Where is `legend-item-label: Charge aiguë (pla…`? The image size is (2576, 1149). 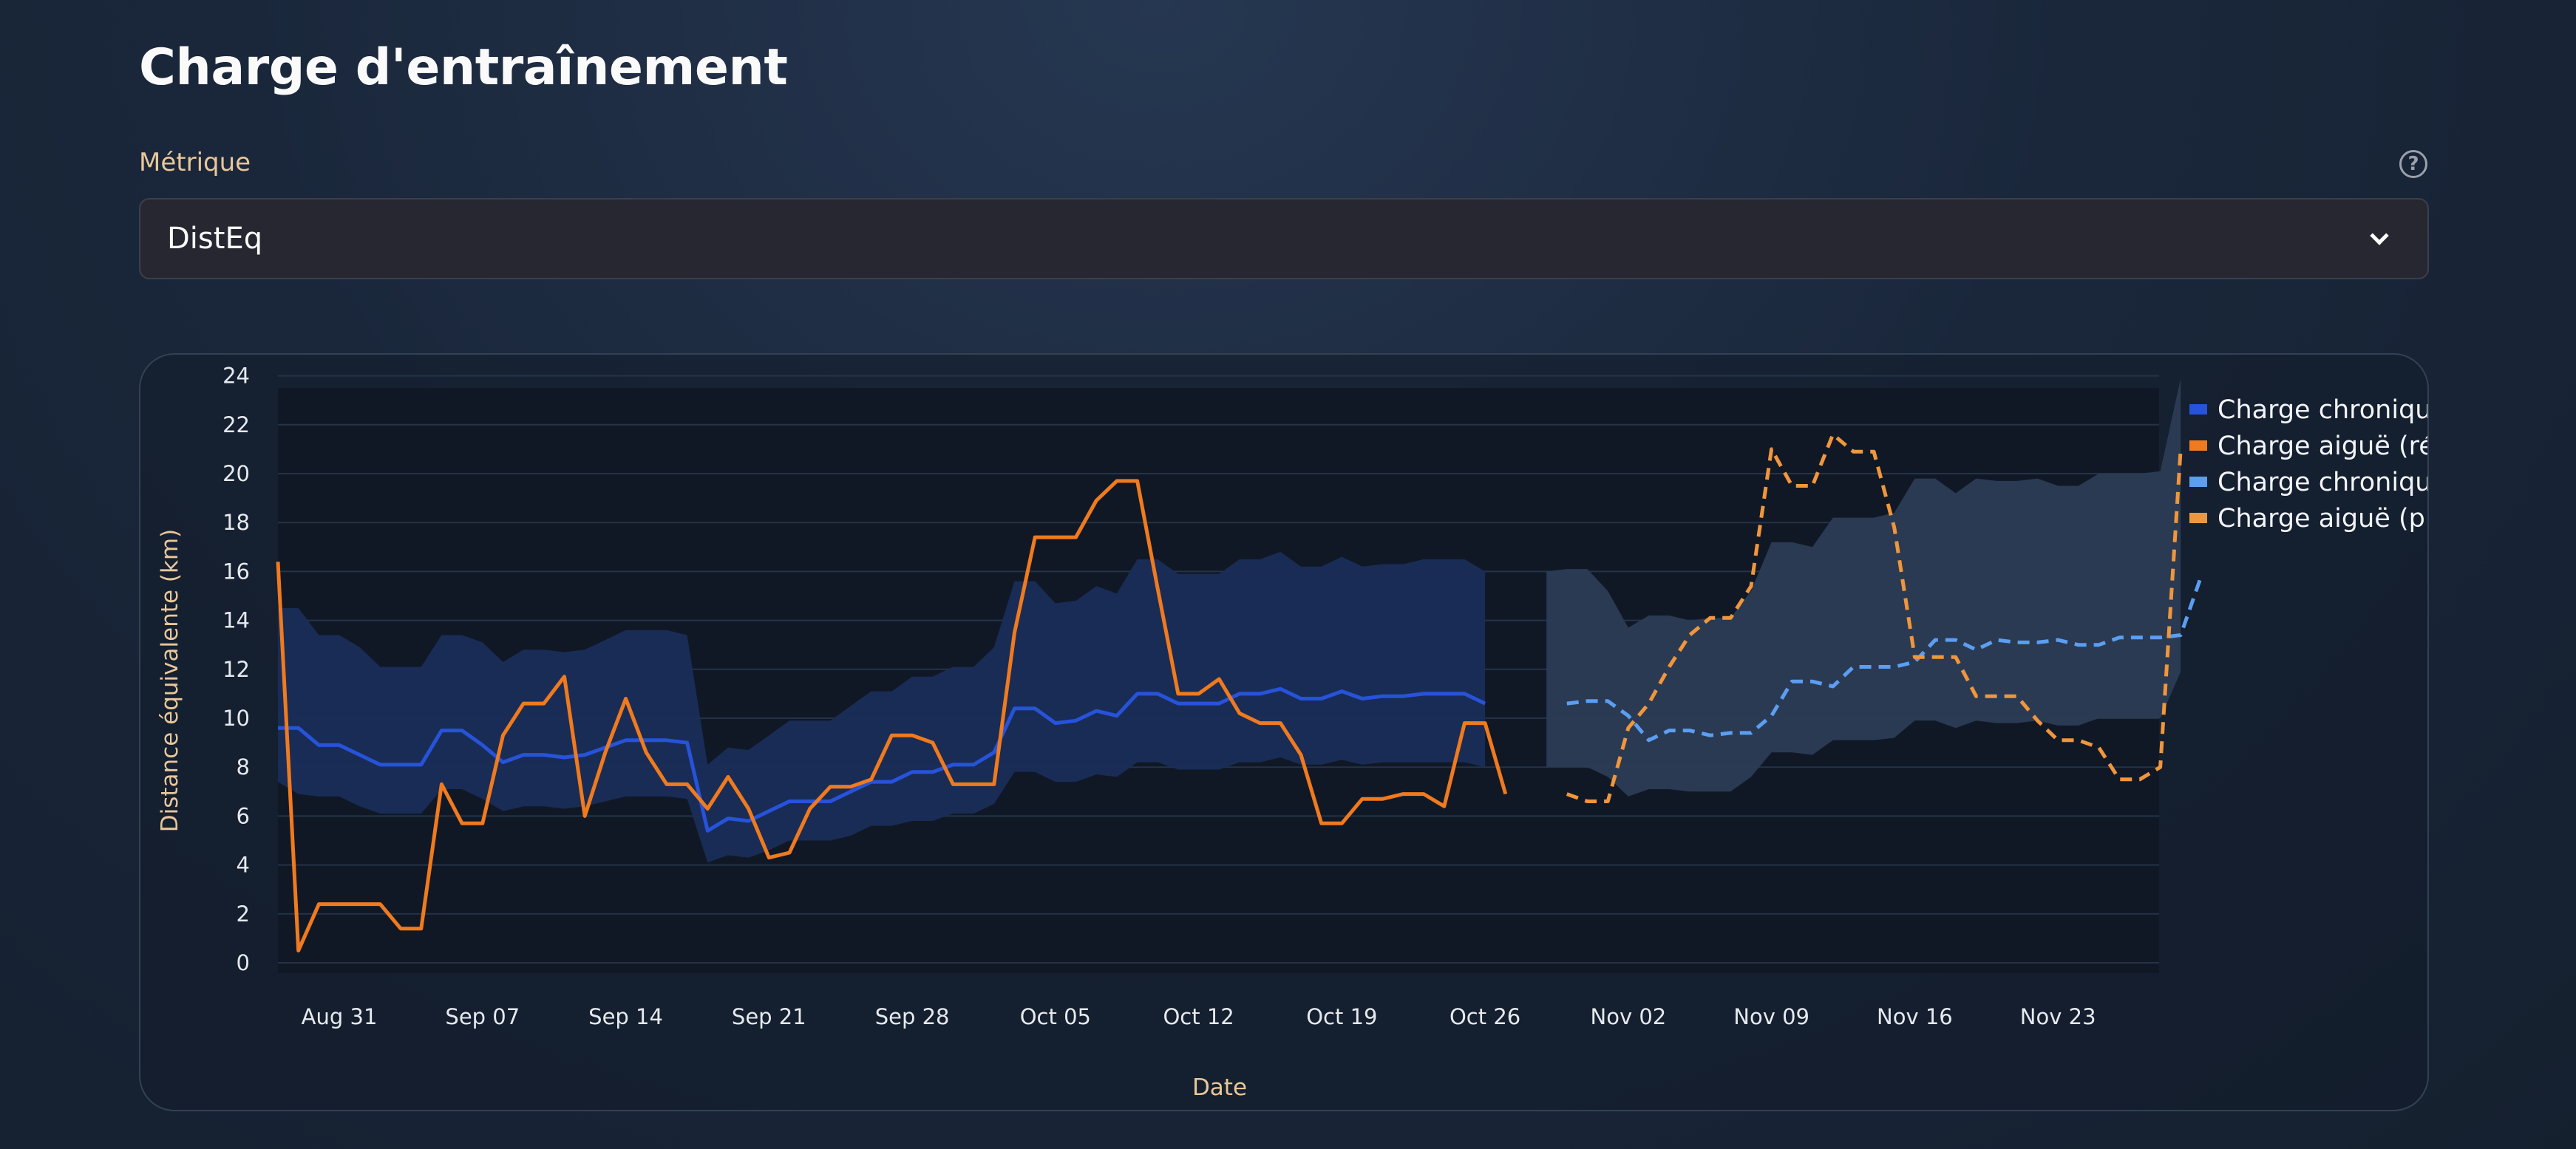
legend-item-label: Charge aiguë (pla… is located at coordinates (2323, 518).